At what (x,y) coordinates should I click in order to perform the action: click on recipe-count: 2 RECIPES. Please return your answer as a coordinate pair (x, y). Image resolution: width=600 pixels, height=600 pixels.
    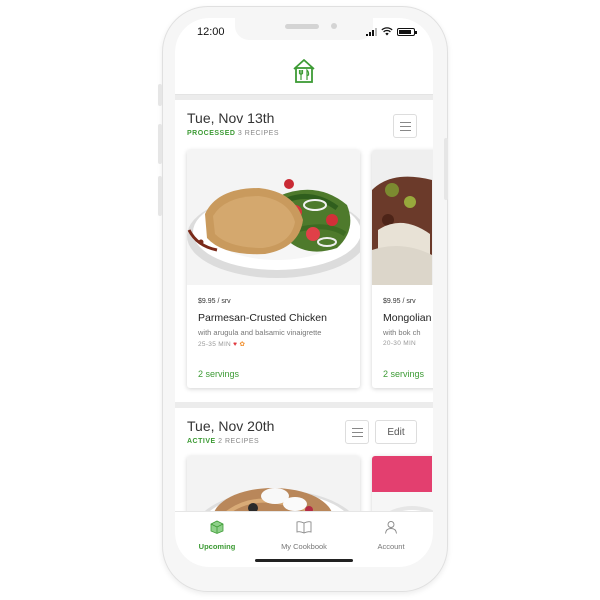
    Looking at the image, I should click on (239, 441).